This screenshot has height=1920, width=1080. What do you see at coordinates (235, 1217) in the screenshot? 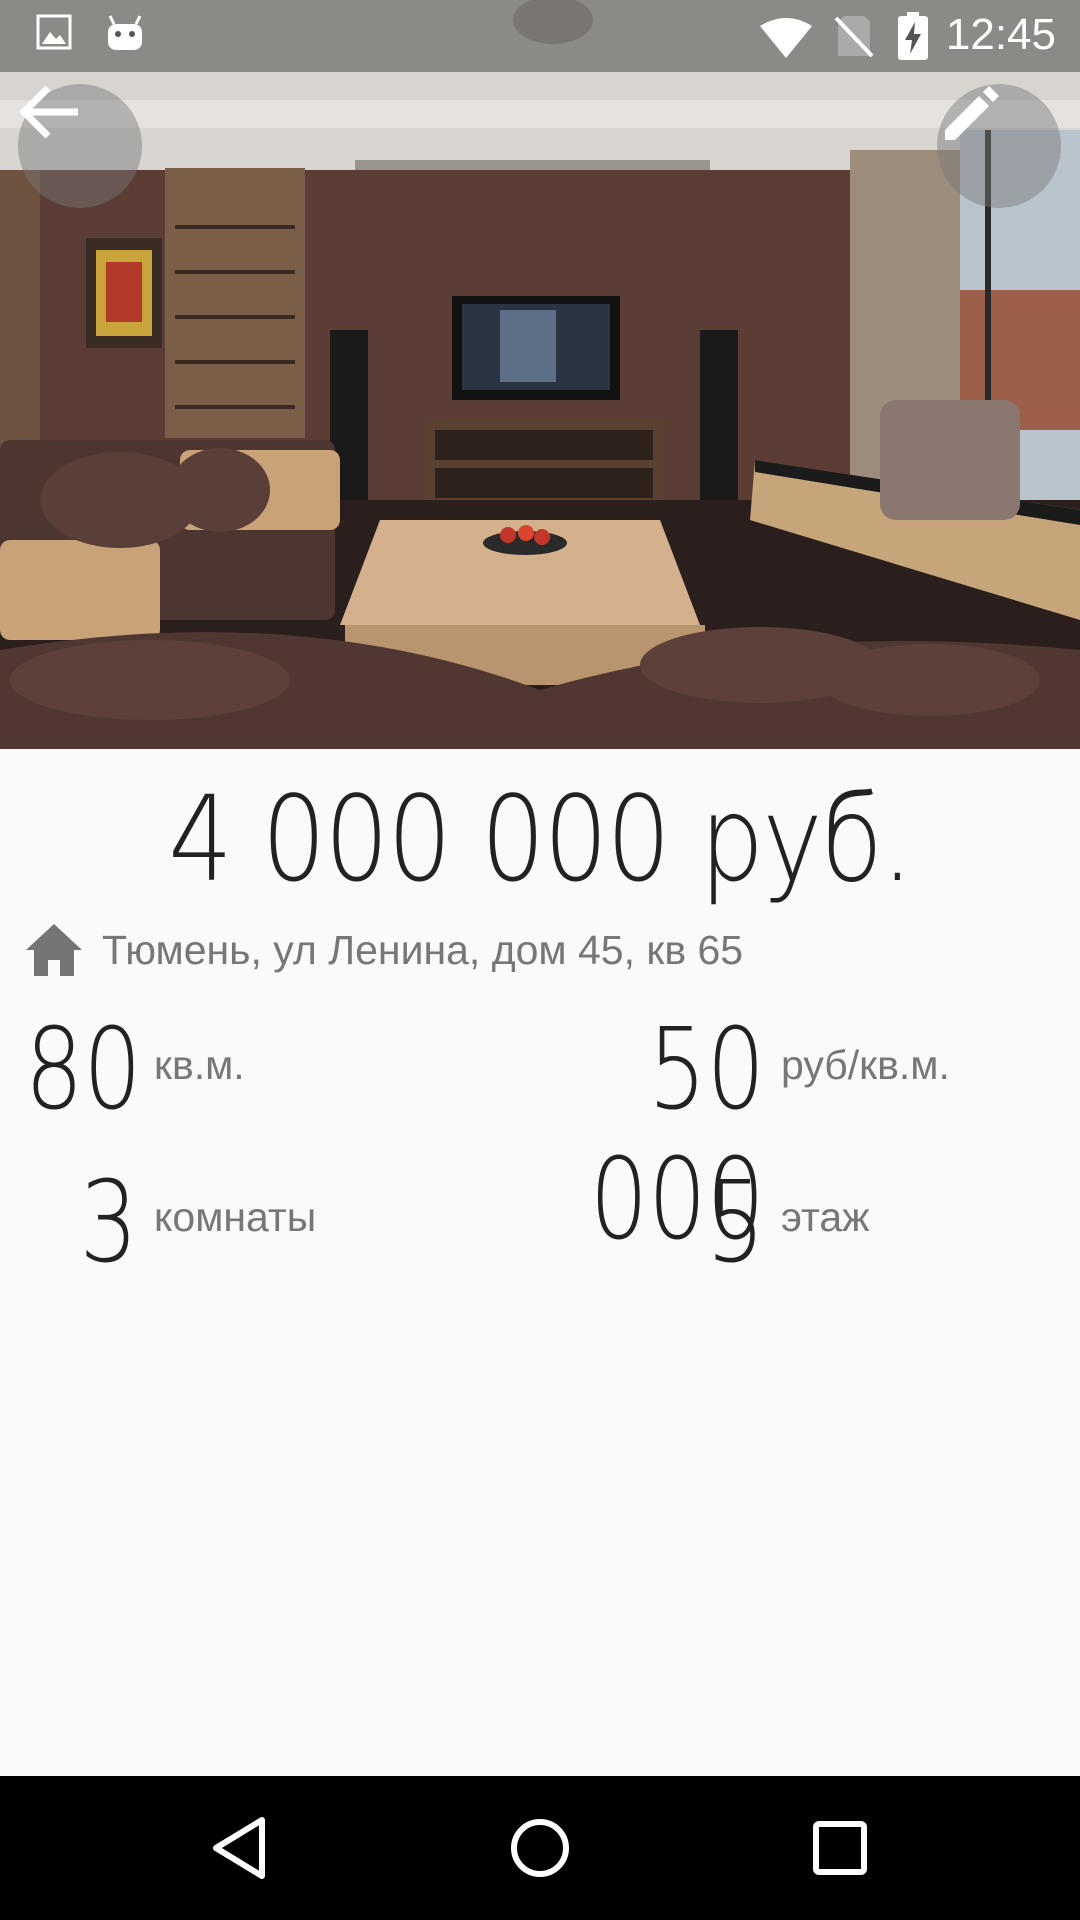
I see `rooms-unit: комнаты` at bounding box center [235, 1217].